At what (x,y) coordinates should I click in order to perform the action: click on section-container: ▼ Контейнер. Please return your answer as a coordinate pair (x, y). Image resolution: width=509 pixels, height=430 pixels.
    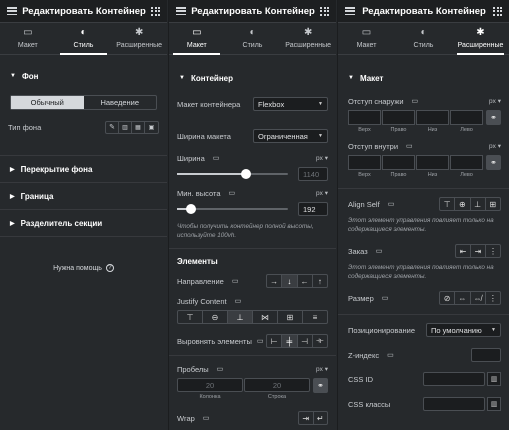
    Looking at the image, I should click on (252, 78).